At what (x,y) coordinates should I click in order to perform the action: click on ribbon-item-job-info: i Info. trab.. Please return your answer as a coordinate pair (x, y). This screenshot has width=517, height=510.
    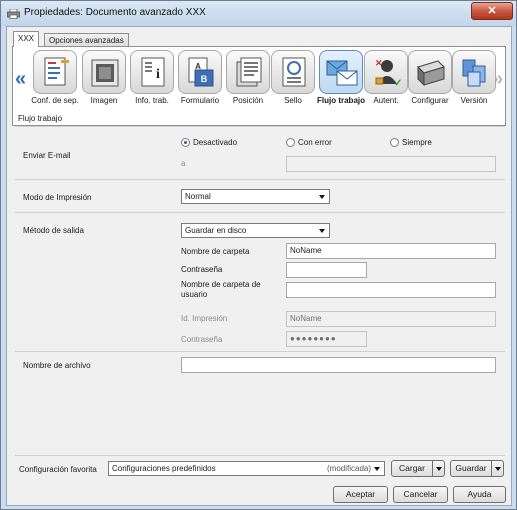
    Looking at the image, I should click on (152, 79).